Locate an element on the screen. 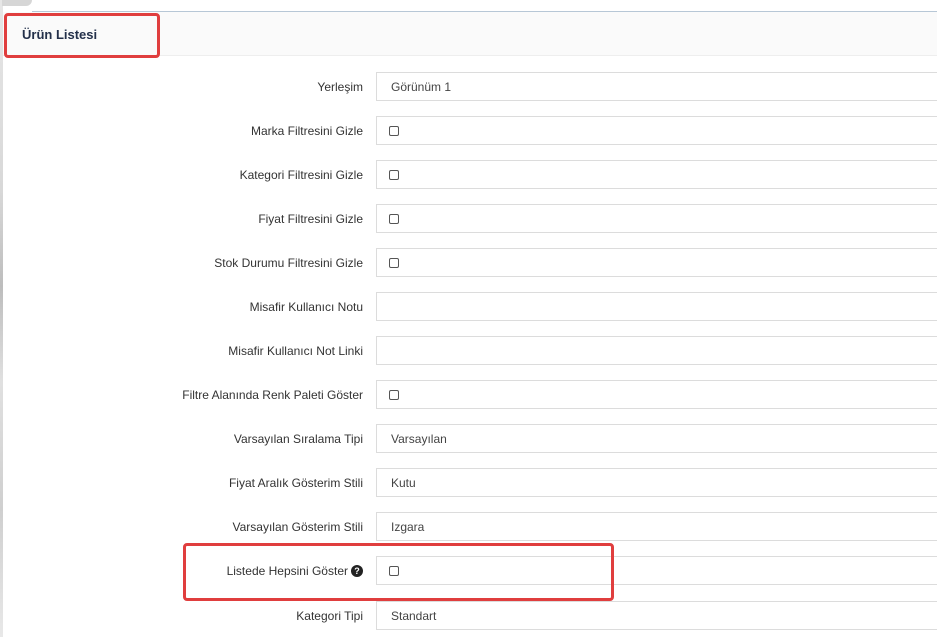  field-label: Misafir Kullanıcı Notu is located at coordinates (306, 307).